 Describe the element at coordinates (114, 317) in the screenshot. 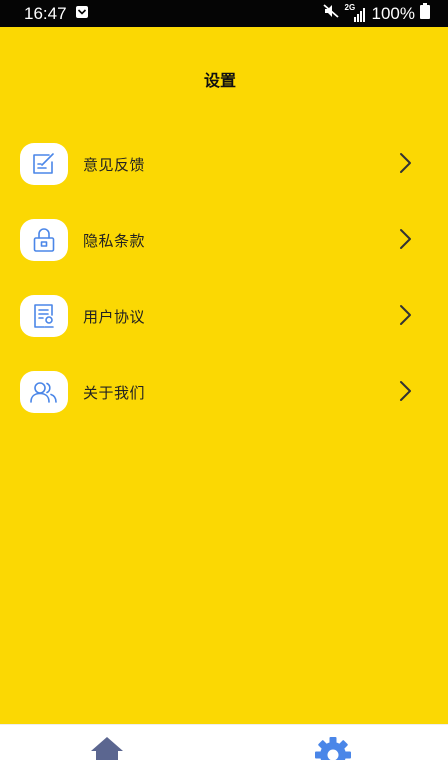

I see `settings-item-label: 用户协议` at that location.